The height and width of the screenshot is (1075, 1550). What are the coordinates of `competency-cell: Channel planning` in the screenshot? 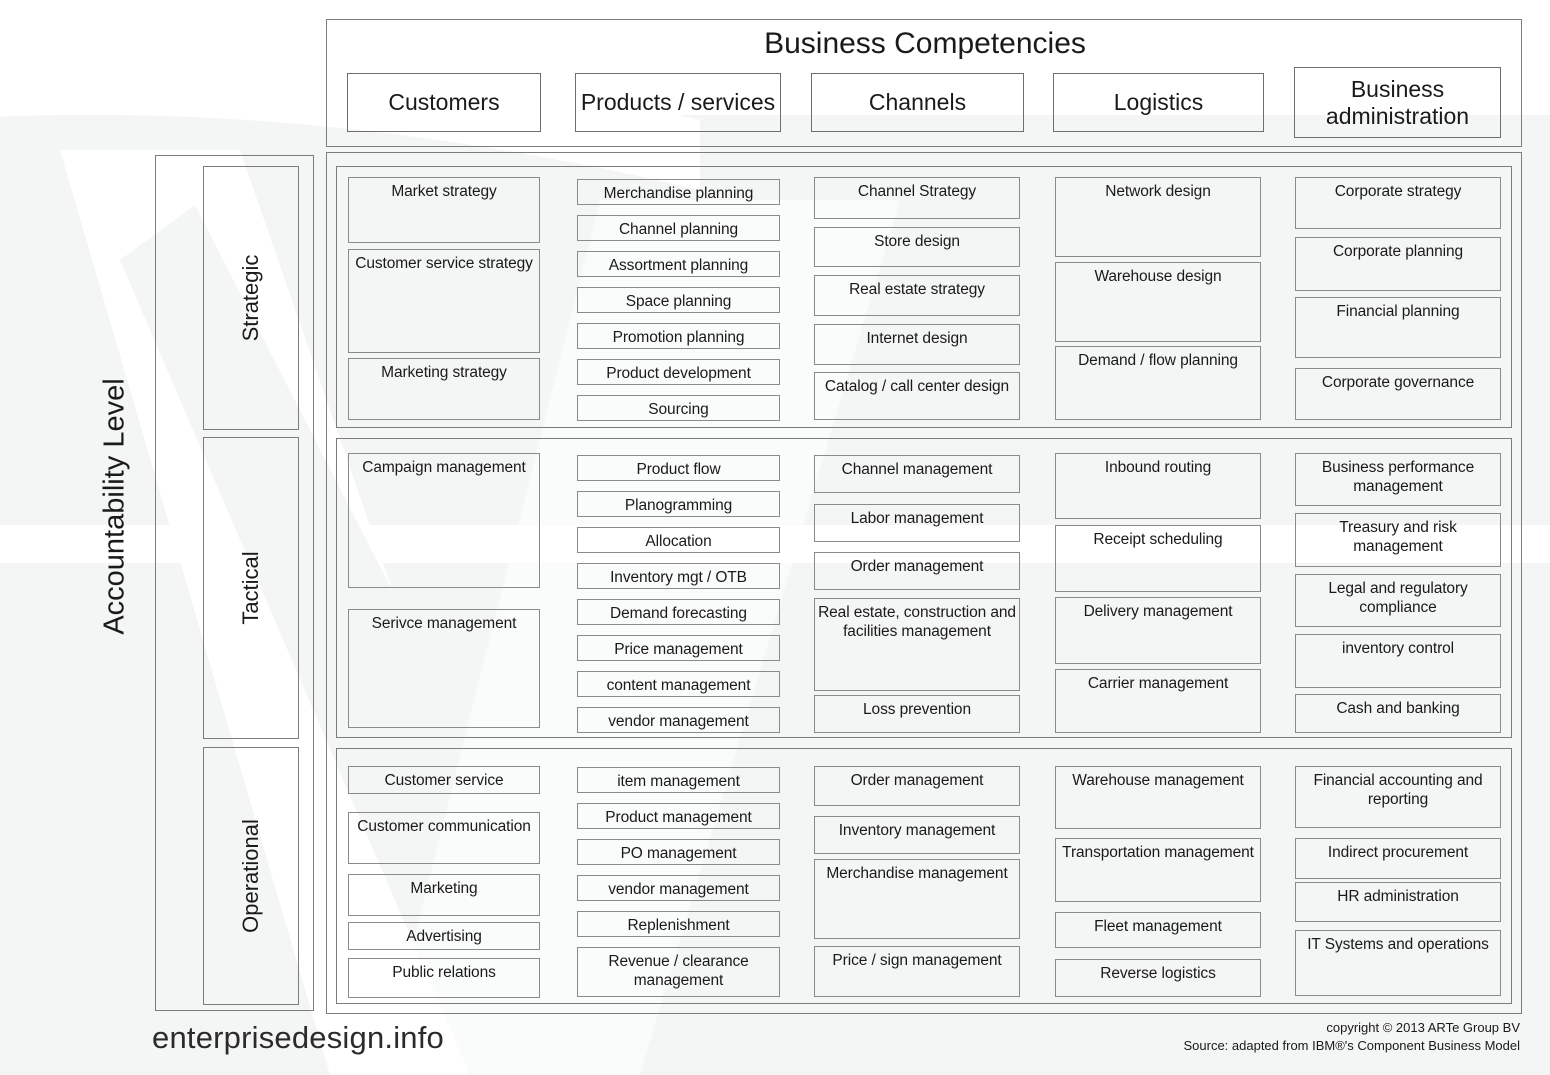 It's located at (678, 228).